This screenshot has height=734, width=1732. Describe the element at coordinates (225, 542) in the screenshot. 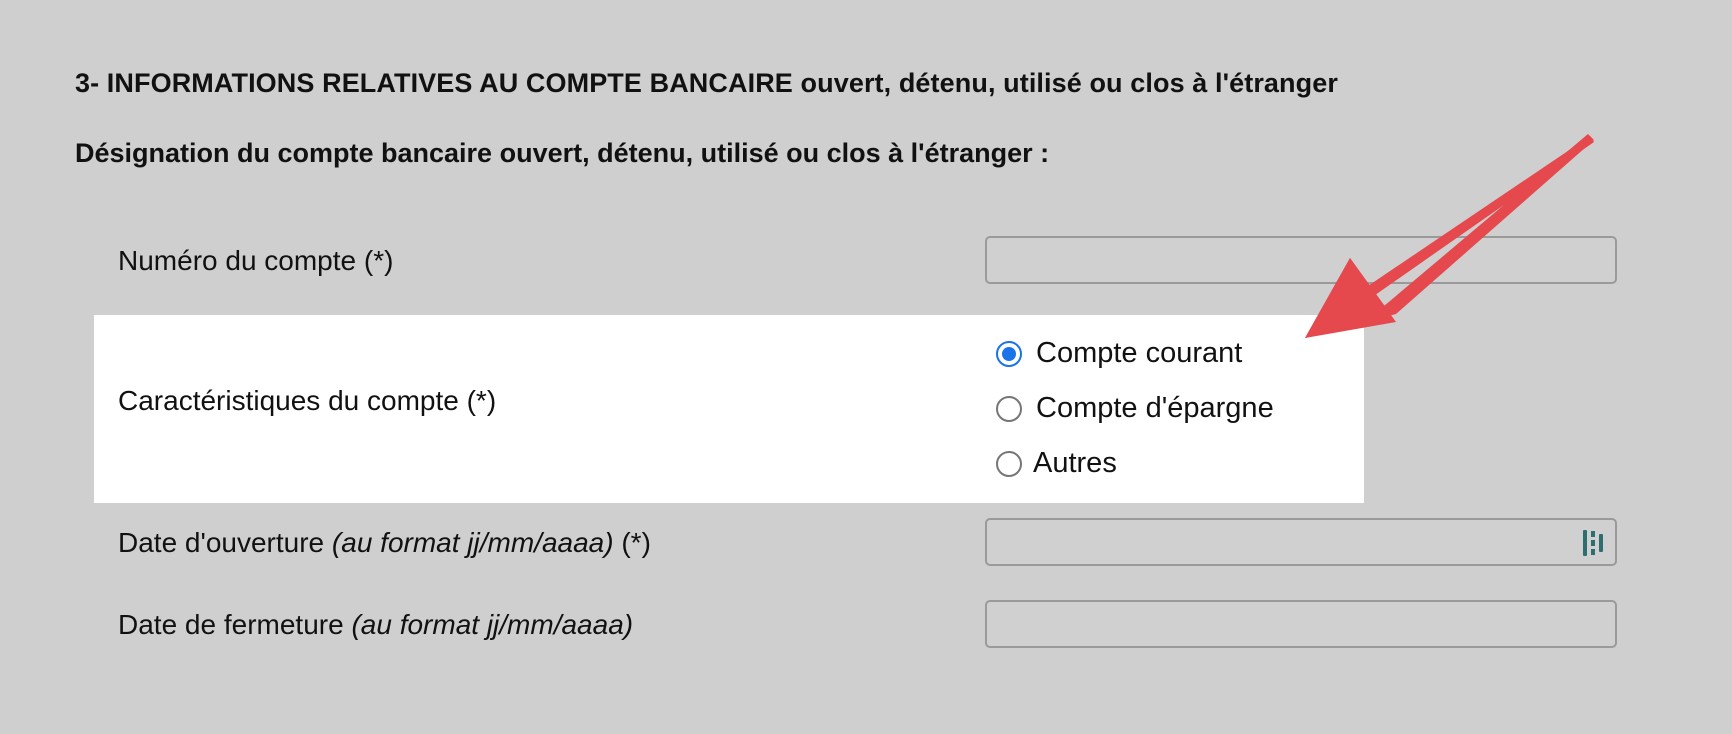

I see `opening-date-label-text: Date d'ouverture` at that location.